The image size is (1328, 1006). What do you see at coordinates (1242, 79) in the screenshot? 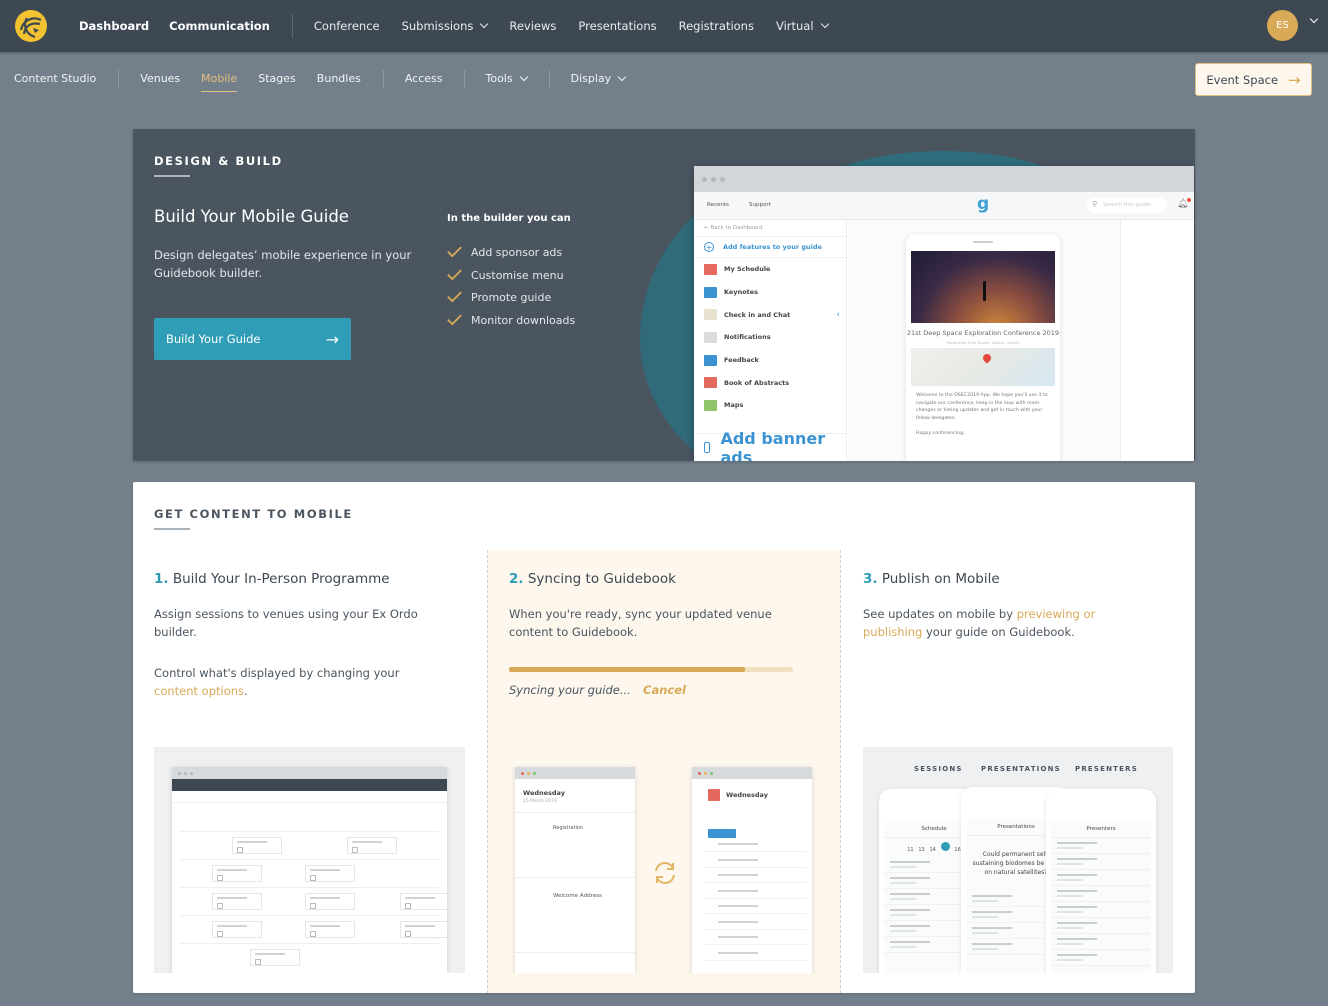
I see `event-space-label: Event Space` at bounding box center [1242, 79].